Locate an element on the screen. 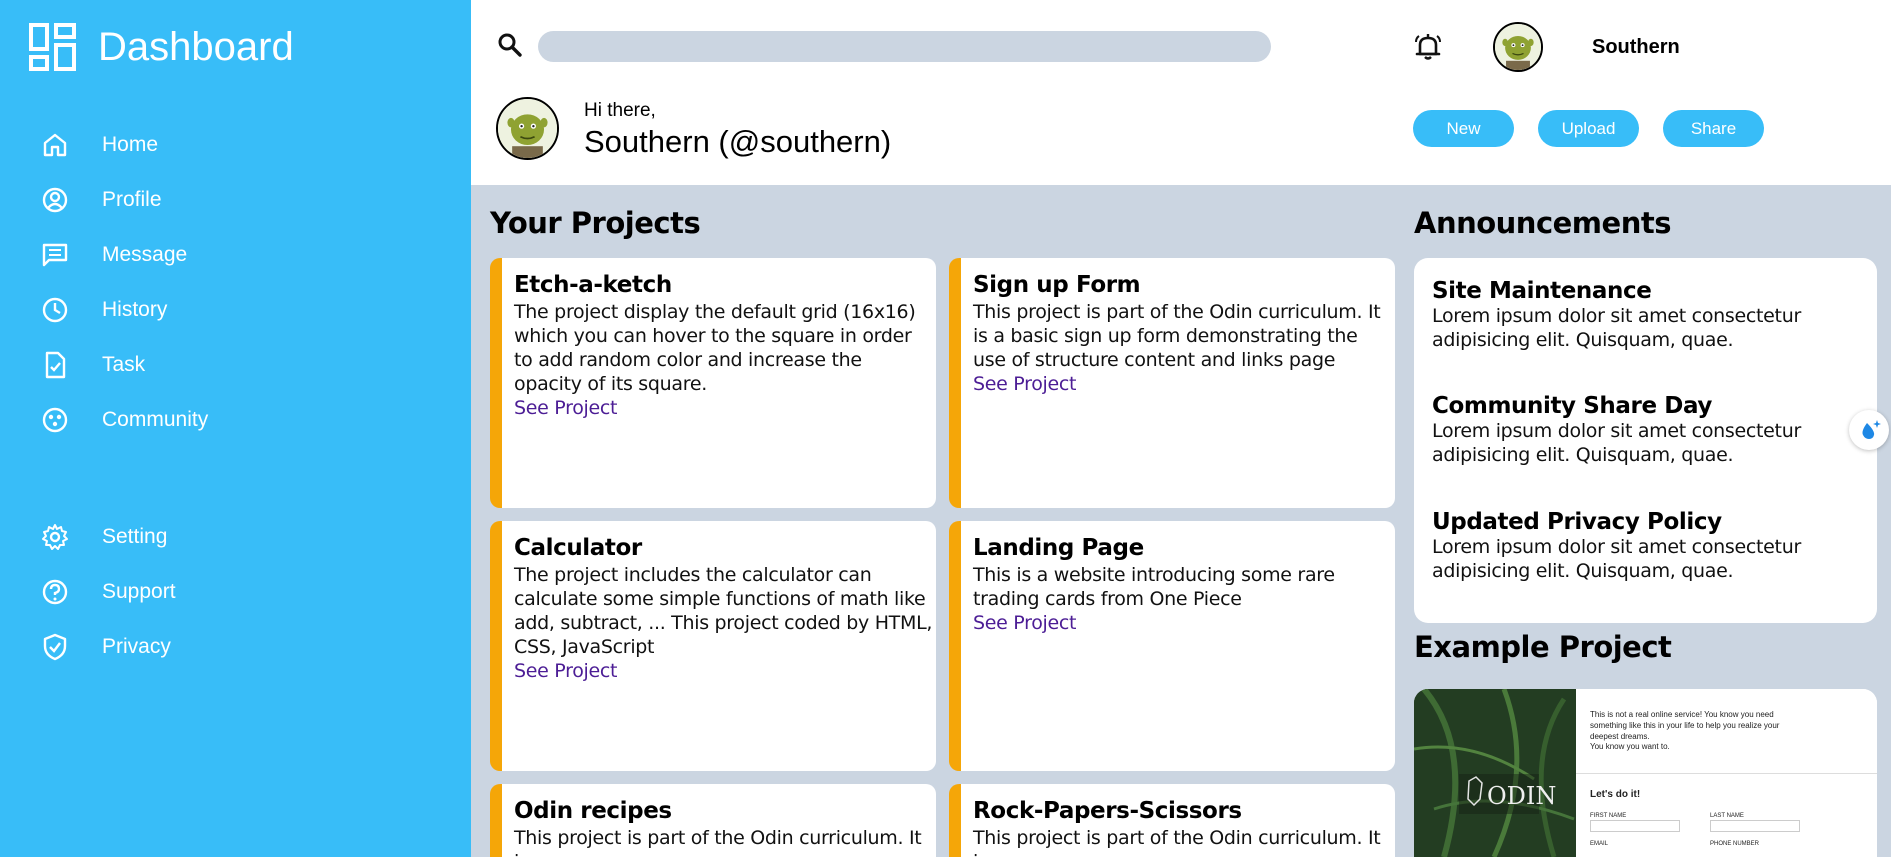 The height and width of the screenshot is (857, 1891). fern-image is located at coordinates (1495, 773).